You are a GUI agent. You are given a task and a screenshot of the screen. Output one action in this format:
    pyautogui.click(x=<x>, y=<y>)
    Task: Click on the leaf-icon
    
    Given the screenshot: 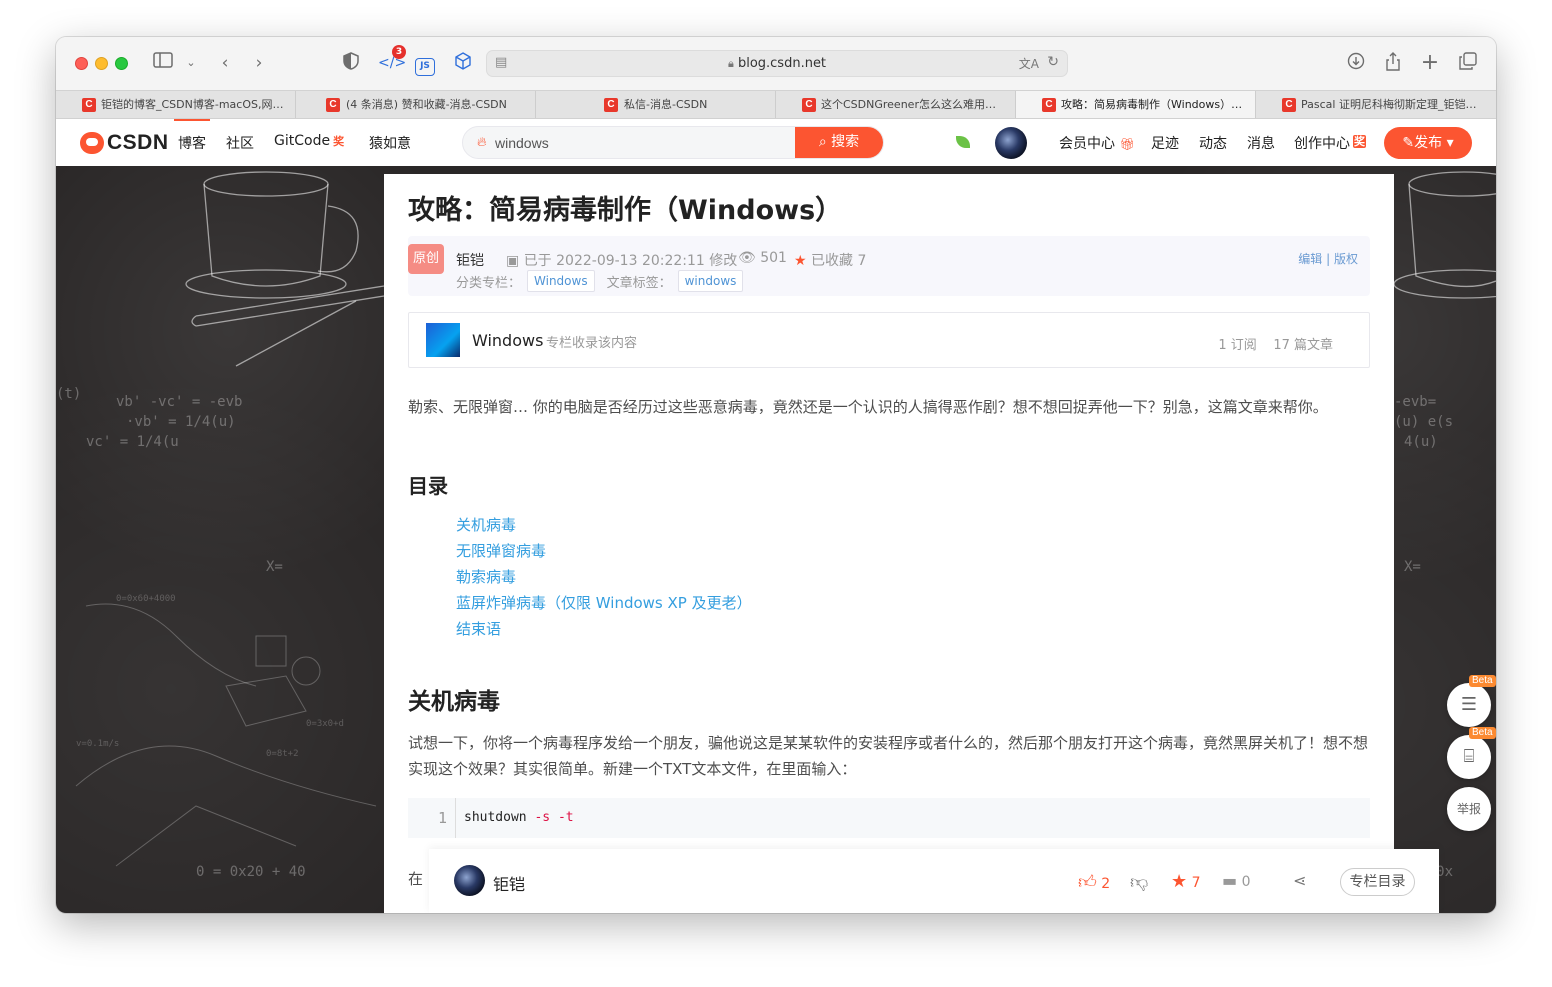 What is the action you would take?
    pyautogui.click(x=963, y=142)
    